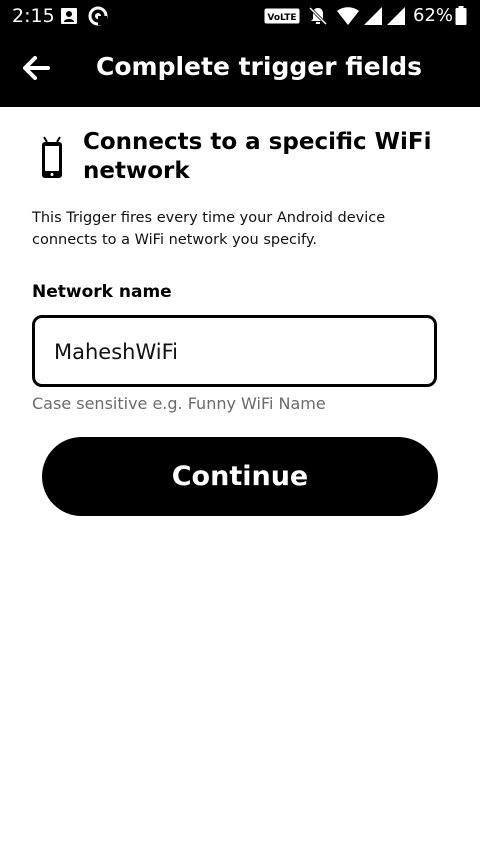  What do you see at coordinates (461, 18) in the screenshot?
I see `battery-icon` at bounding box center [461, 18].